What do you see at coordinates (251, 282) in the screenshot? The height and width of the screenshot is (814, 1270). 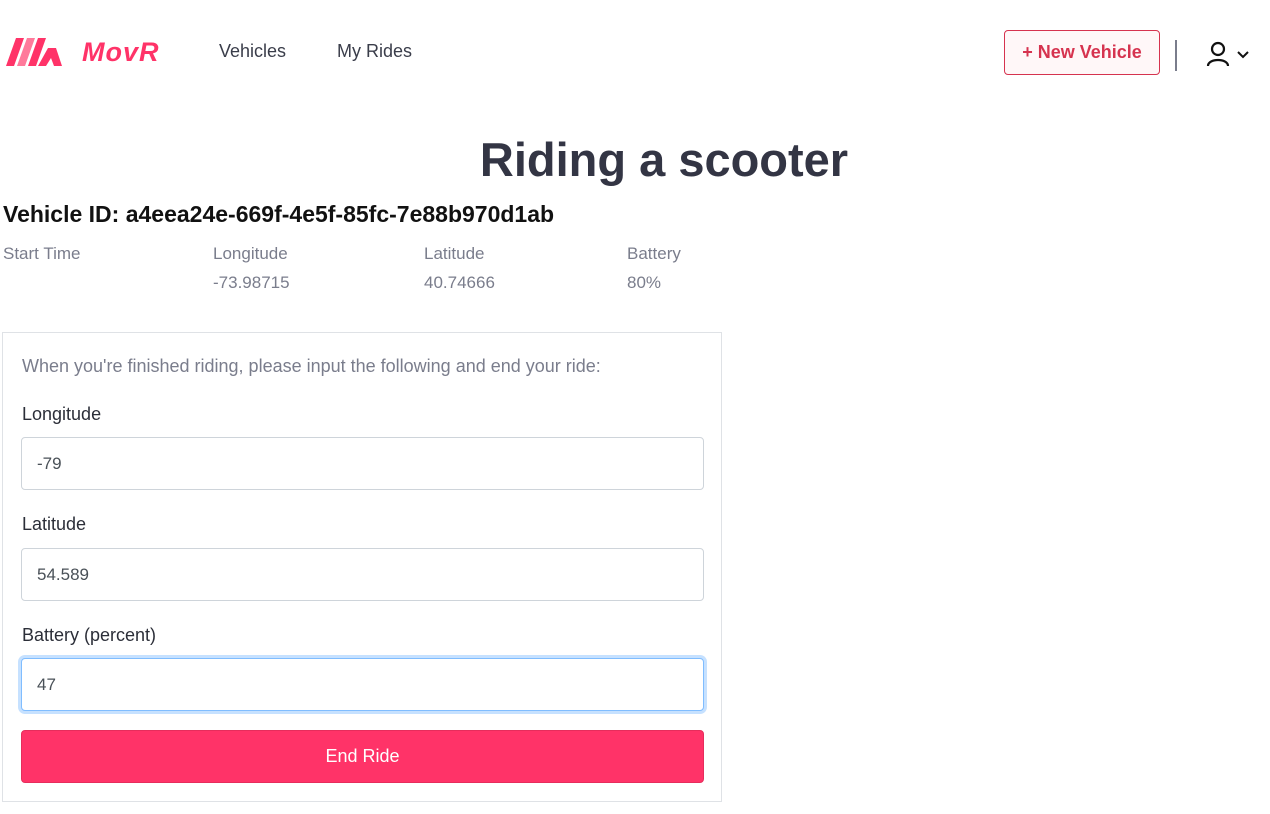 I see `stat-value: -73.98715` at bounding box center [251, 282].